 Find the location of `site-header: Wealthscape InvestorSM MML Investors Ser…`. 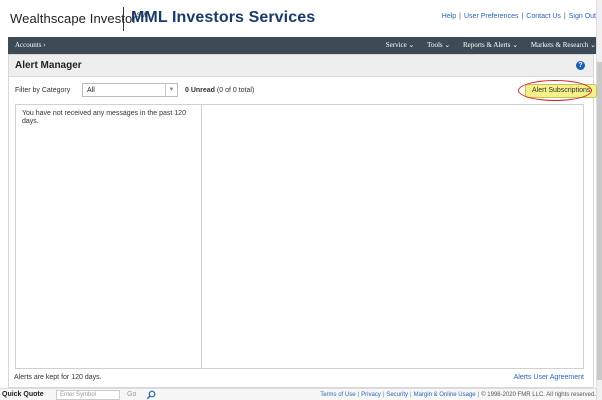

site-header: Wealthscape InvestorSM MML Investors Ser… is located at coordinates (298, 18).